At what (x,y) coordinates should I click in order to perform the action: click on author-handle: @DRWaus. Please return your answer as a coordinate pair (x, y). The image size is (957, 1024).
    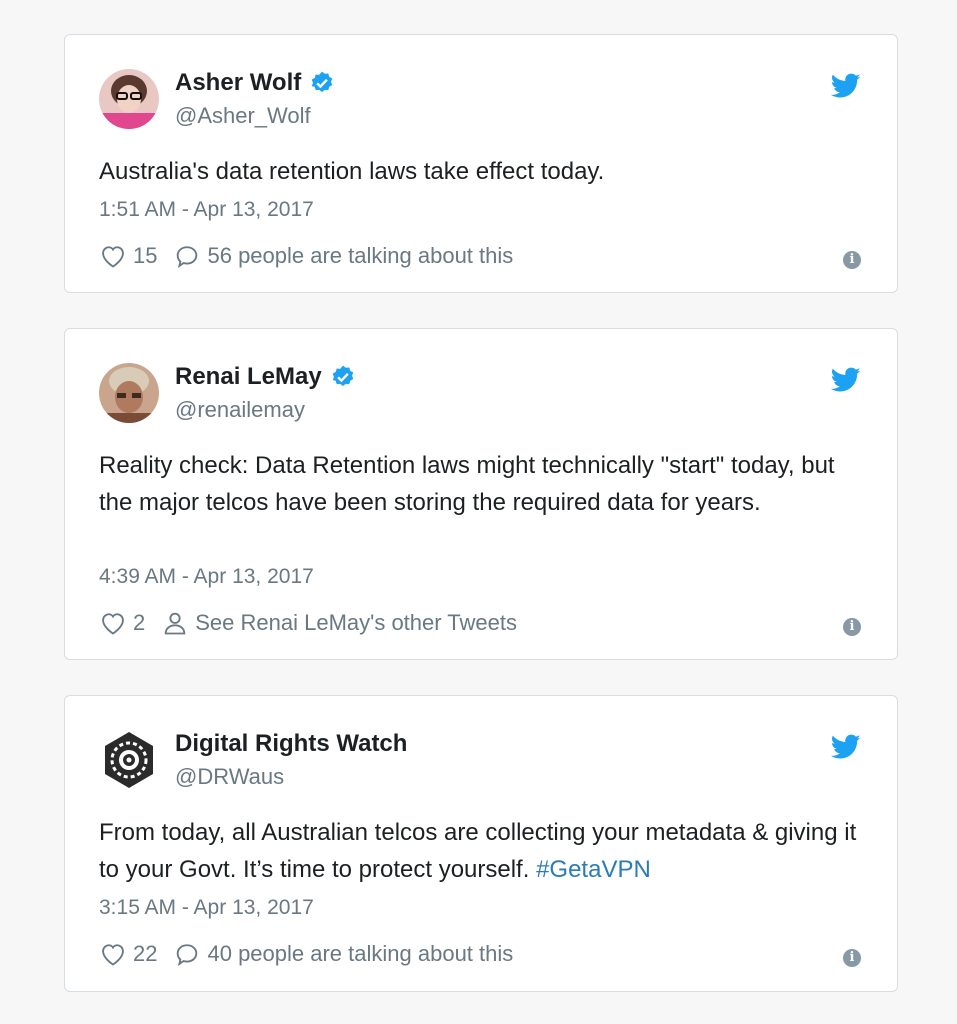
    Looking at the image, I should click on (229, 777).